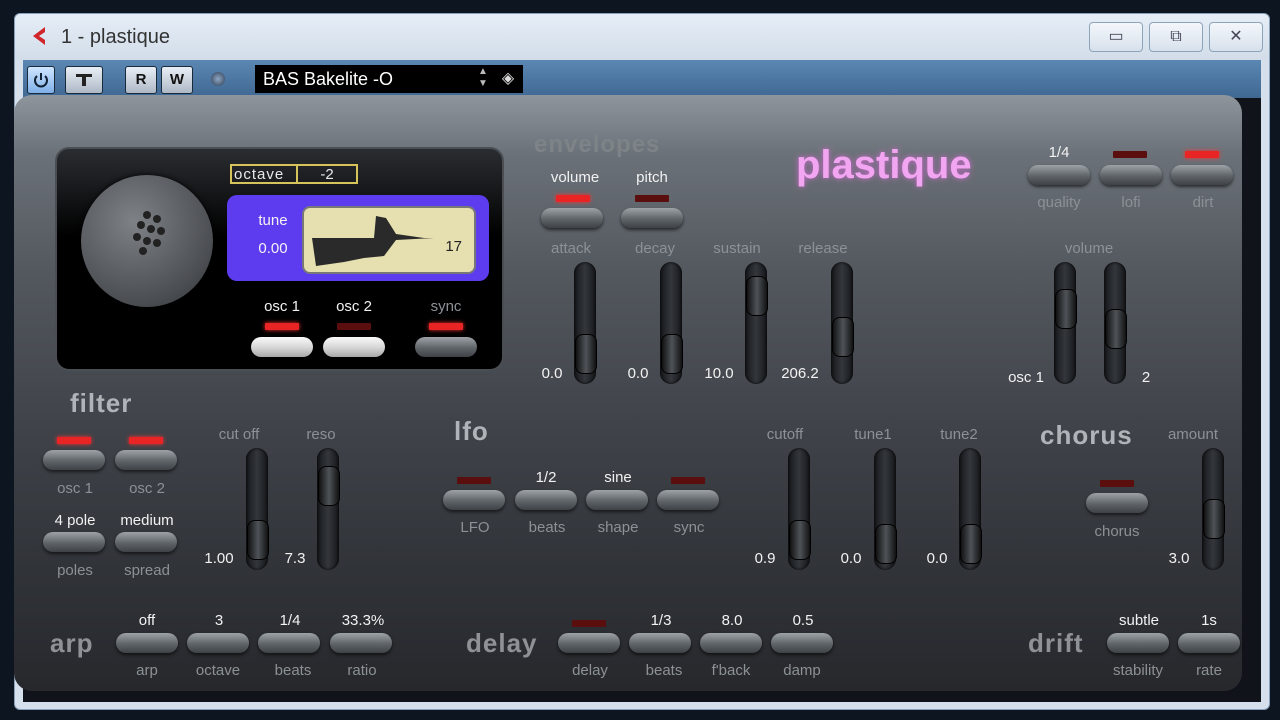 This screenshot has height=720, width=1280. What do you see at coordinates (1086, 435) in the screenshot?
I see `chorus-title: chorus` at bounding box center [1086, 435].